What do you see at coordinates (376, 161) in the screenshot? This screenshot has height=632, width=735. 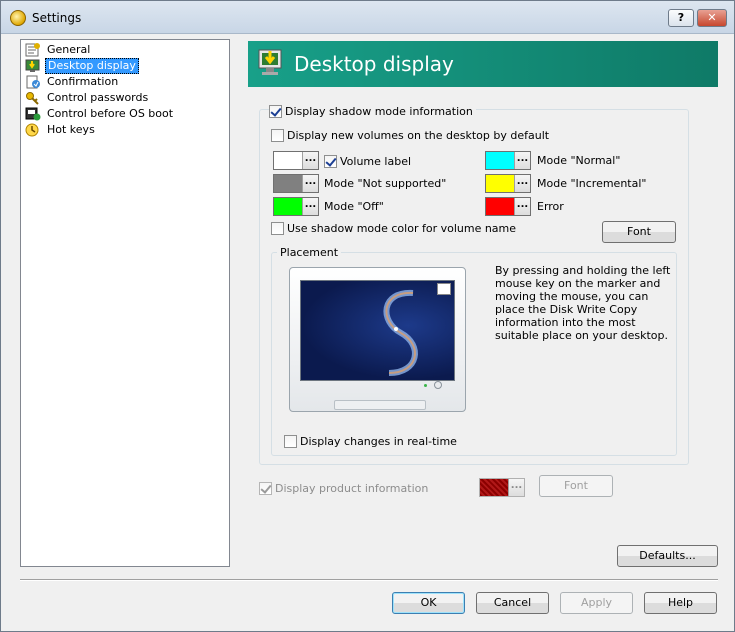 I see `checkbox-label: Volume label` at bounding box center [376, 161].